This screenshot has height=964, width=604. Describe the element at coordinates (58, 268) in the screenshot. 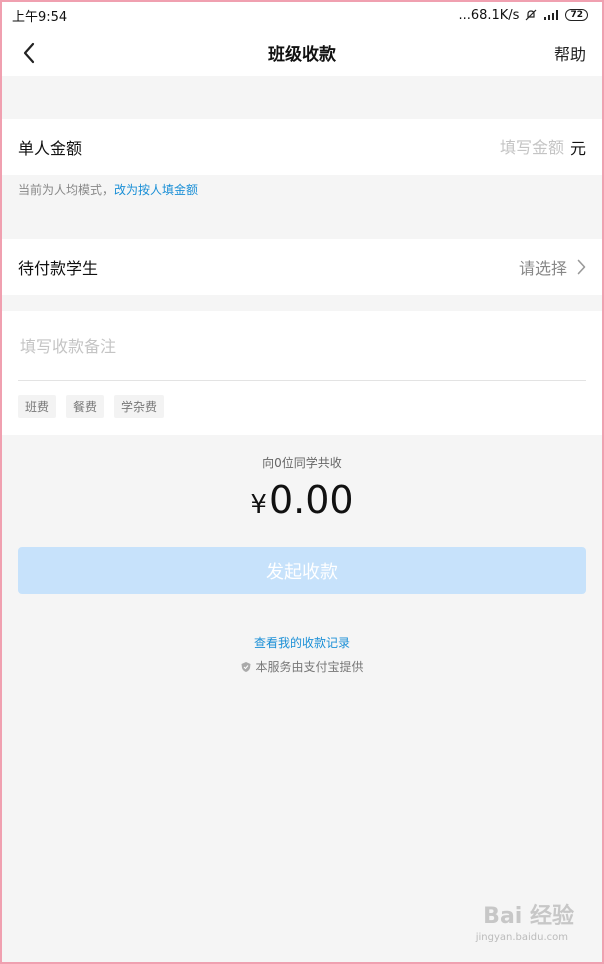

I see `student-label: 待付款学生` at that location.